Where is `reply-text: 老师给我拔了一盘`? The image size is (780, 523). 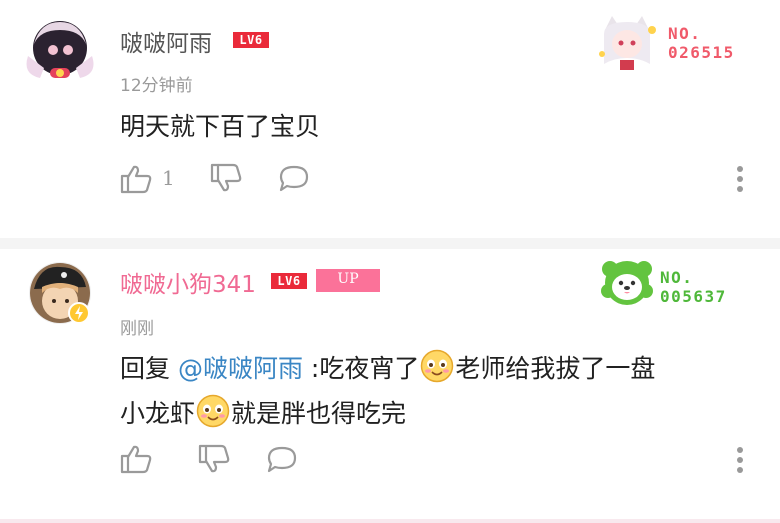 reply-text: 老师给我拔了一盘 is located at coordinates (555, 368).